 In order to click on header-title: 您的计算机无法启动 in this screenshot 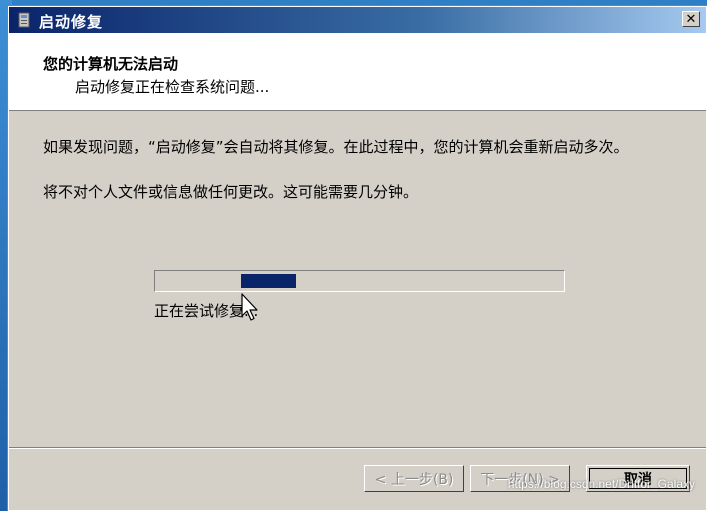, I will do `click(111, 64)`.